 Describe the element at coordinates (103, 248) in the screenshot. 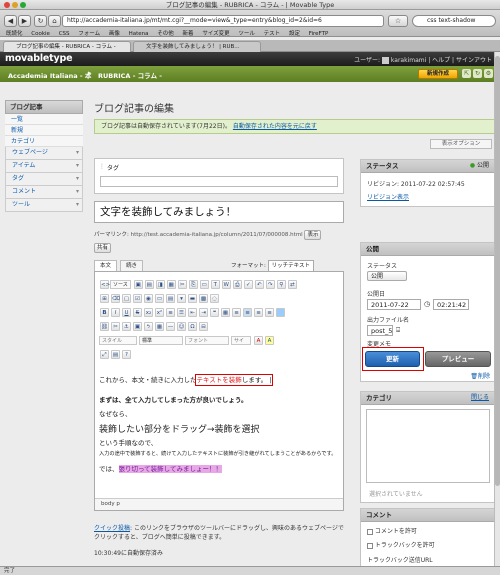

I see `share-button: 共有` at that location.